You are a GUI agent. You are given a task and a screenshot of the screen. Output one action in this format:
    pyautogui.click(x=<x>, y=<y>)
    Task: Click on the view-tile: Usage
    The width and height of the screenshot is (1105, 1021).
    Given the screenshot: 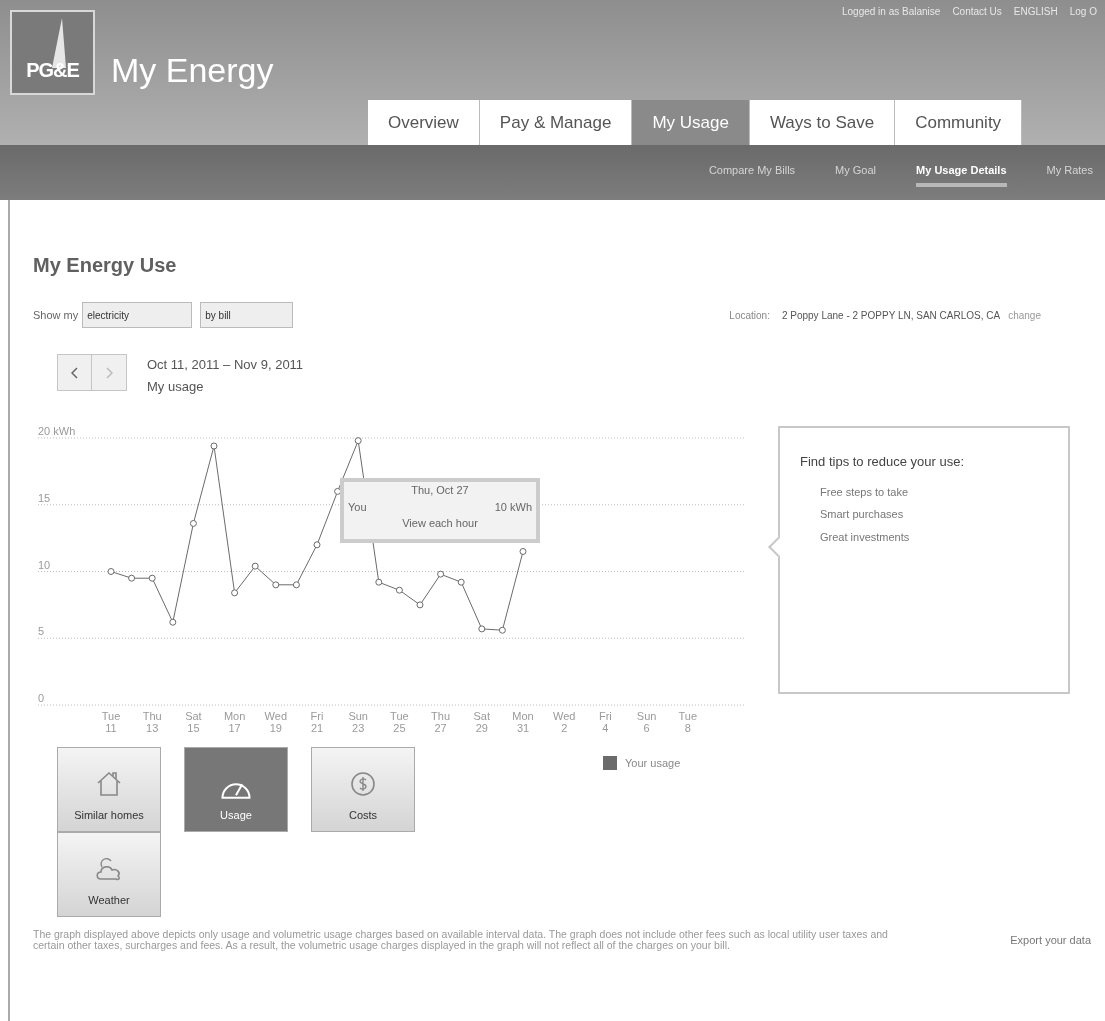 What is the action you would take?
    pyautogui.click(x=236, y=789)
    